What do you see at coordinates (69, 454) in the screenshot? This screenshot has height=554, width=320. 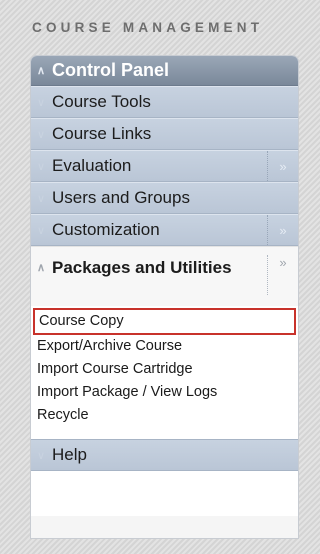 I see `section-label: Help` at bounding box center [69, 454].